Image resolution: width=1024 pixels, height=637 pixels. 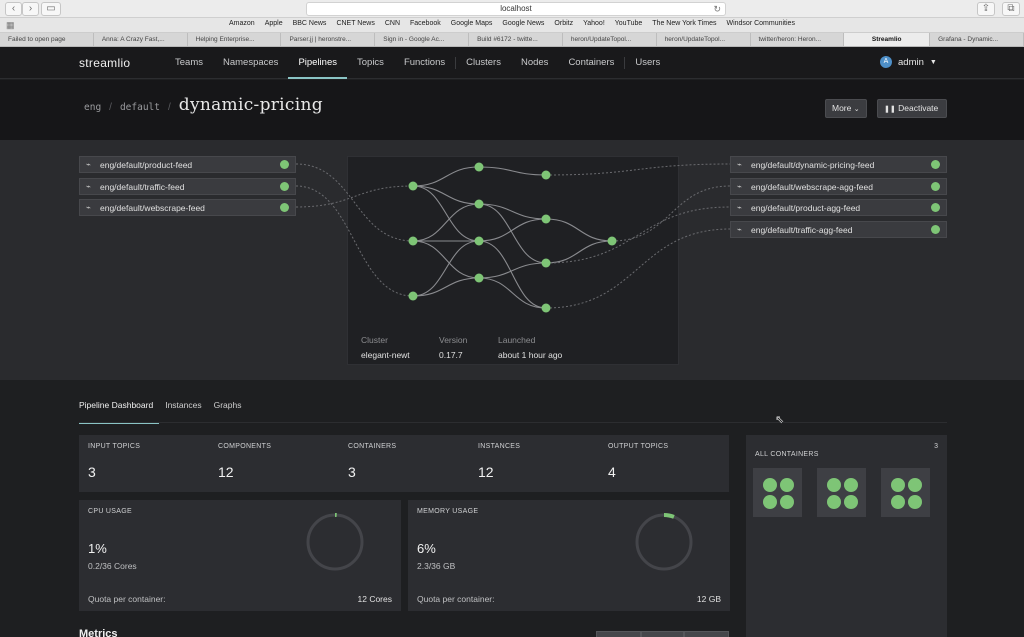 I want to click on stat-label: INPUT TOPICS, so click(x=114, y=446).